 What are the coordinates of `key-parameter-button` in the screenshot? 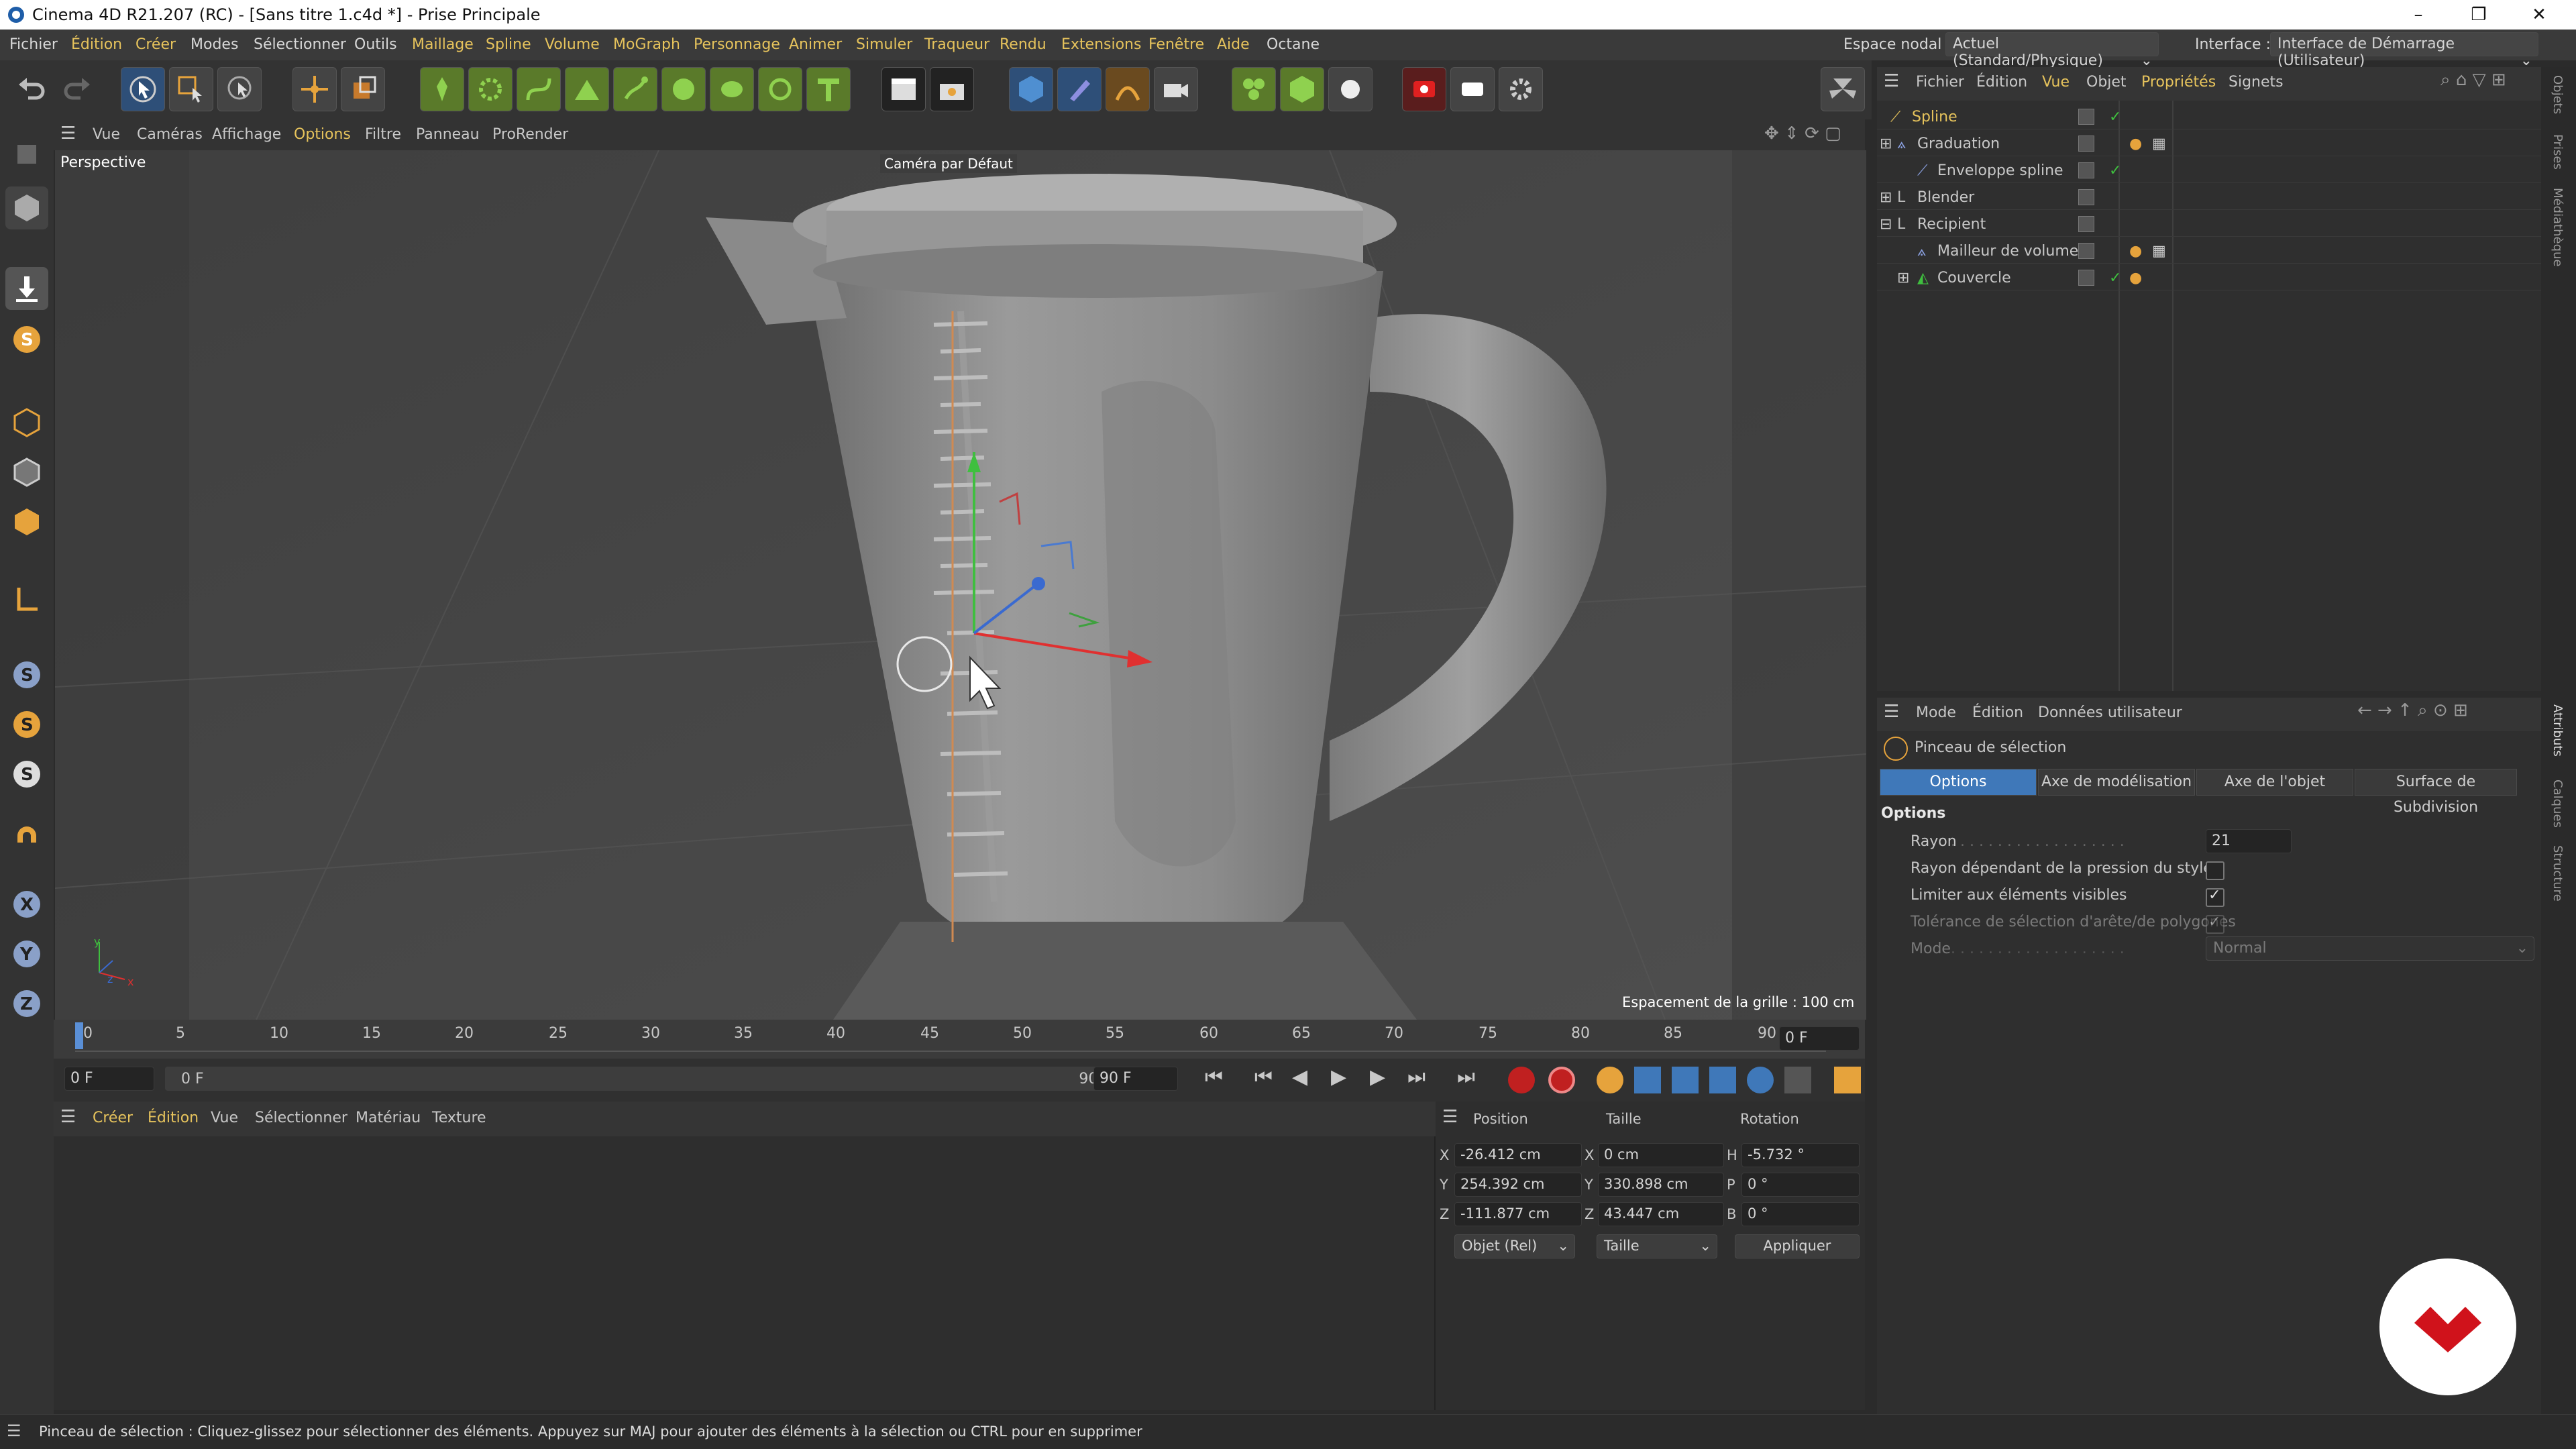 It's located at (1760, 1080).